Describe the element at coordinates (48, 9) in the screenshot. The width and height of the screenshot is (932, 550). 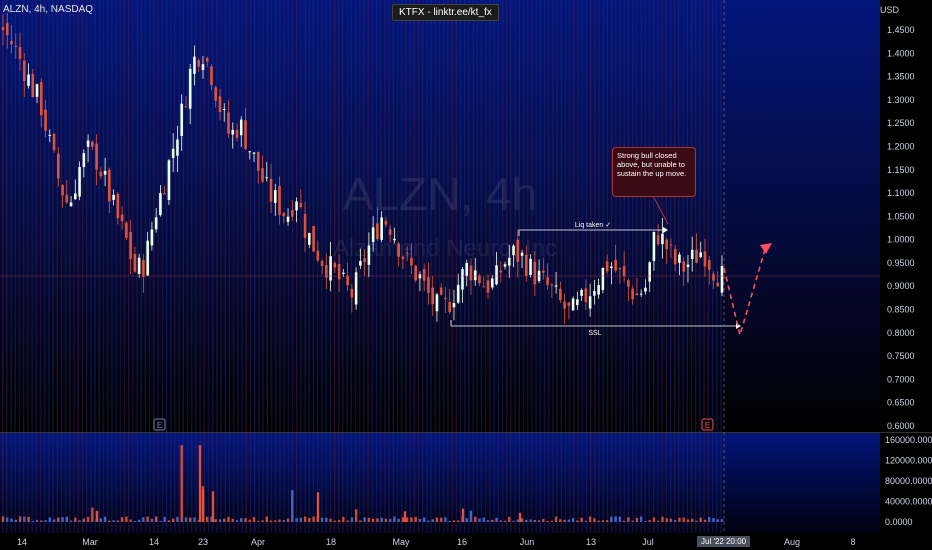
I see `symbol-label: ALZN, 4h, NASDAQ` at that location.